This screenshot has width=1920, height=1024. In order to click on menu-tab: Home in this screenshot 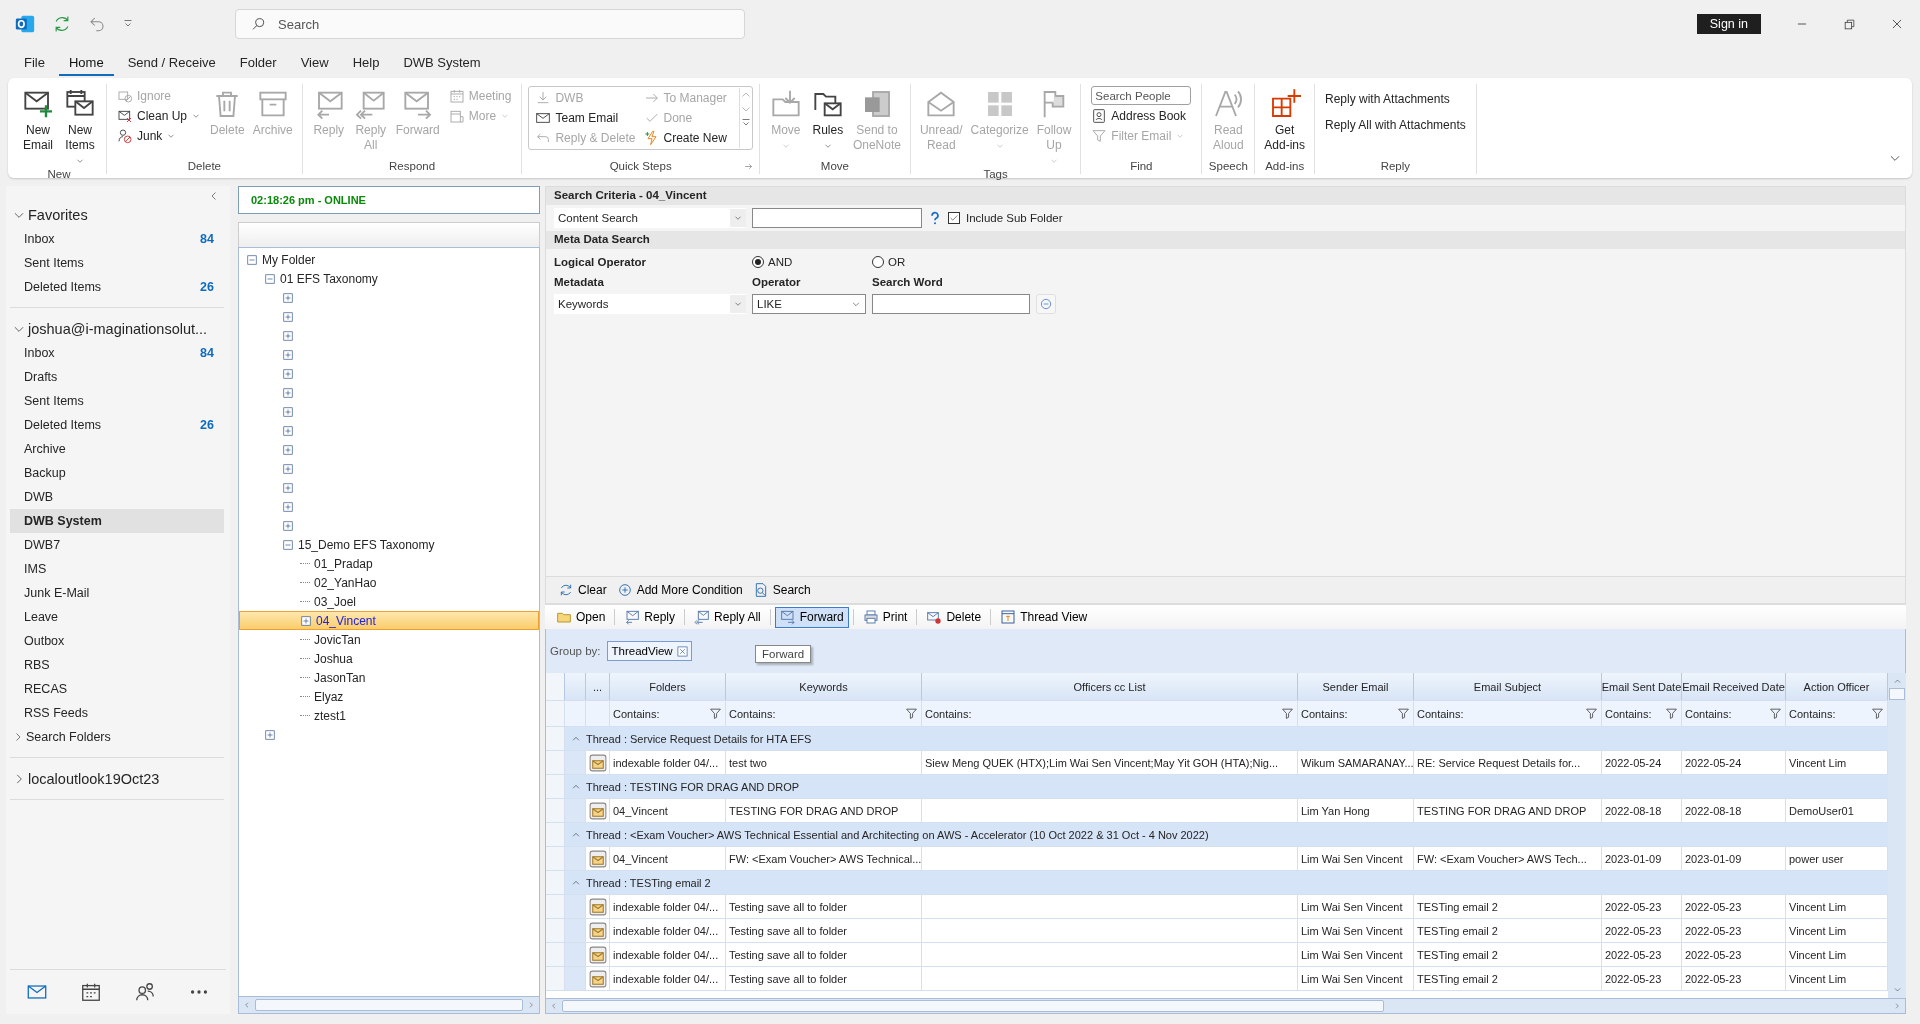, I will do `click(86, 64)`.